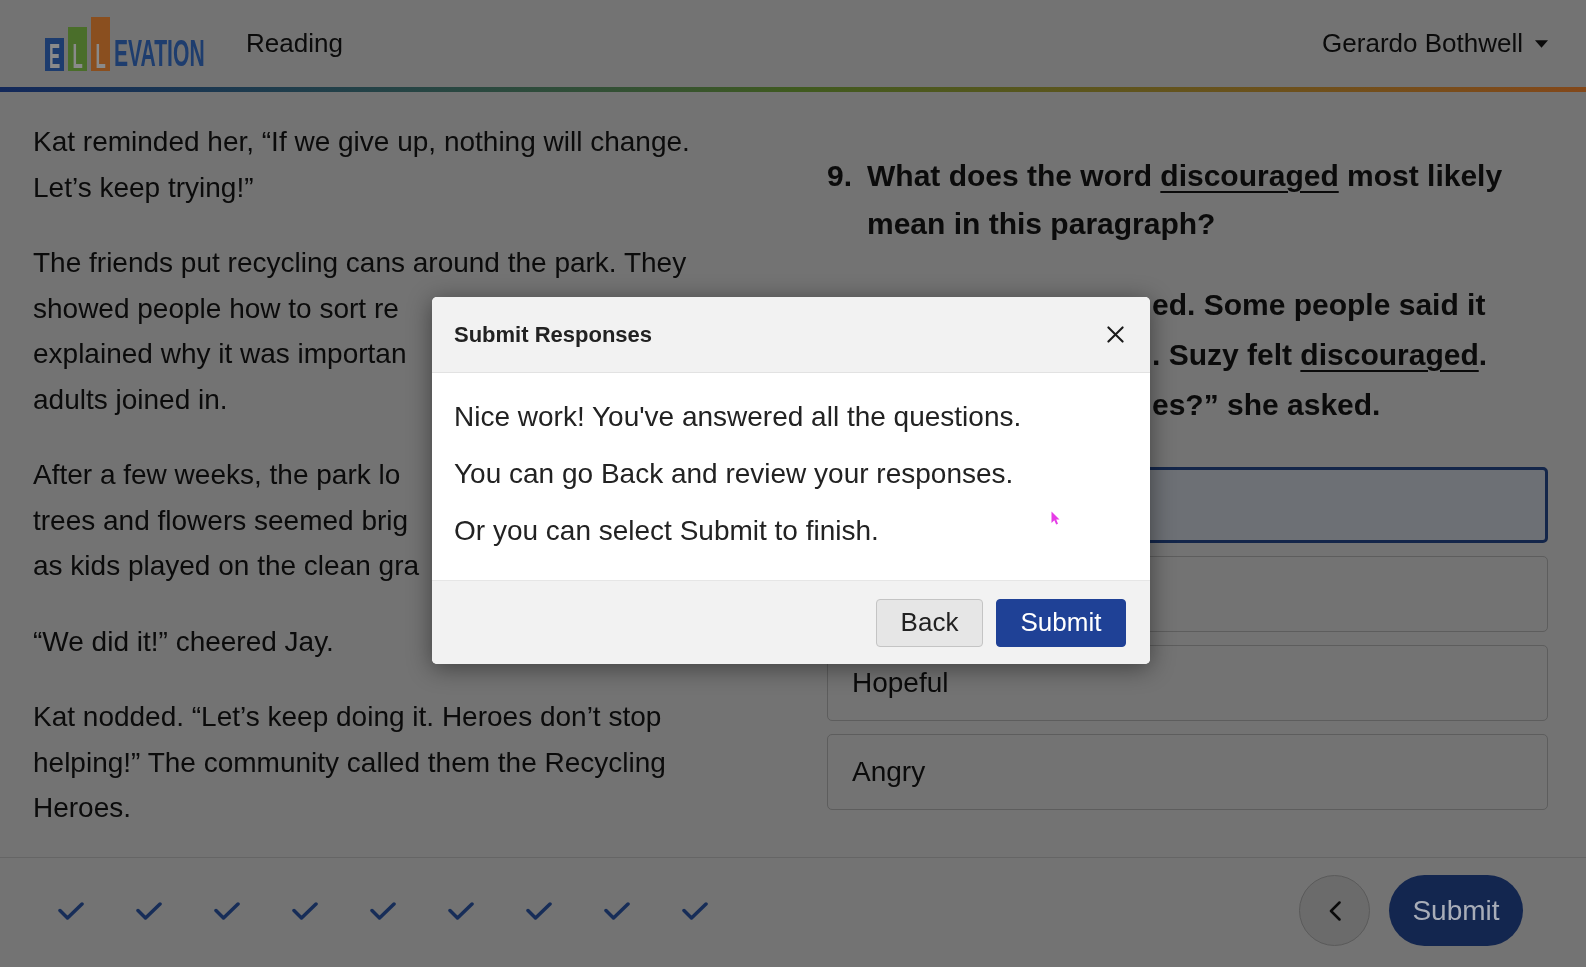  I want to click on question-text: What does the word discouraged most likely mean in this paragraph?, so click(1185, 200).